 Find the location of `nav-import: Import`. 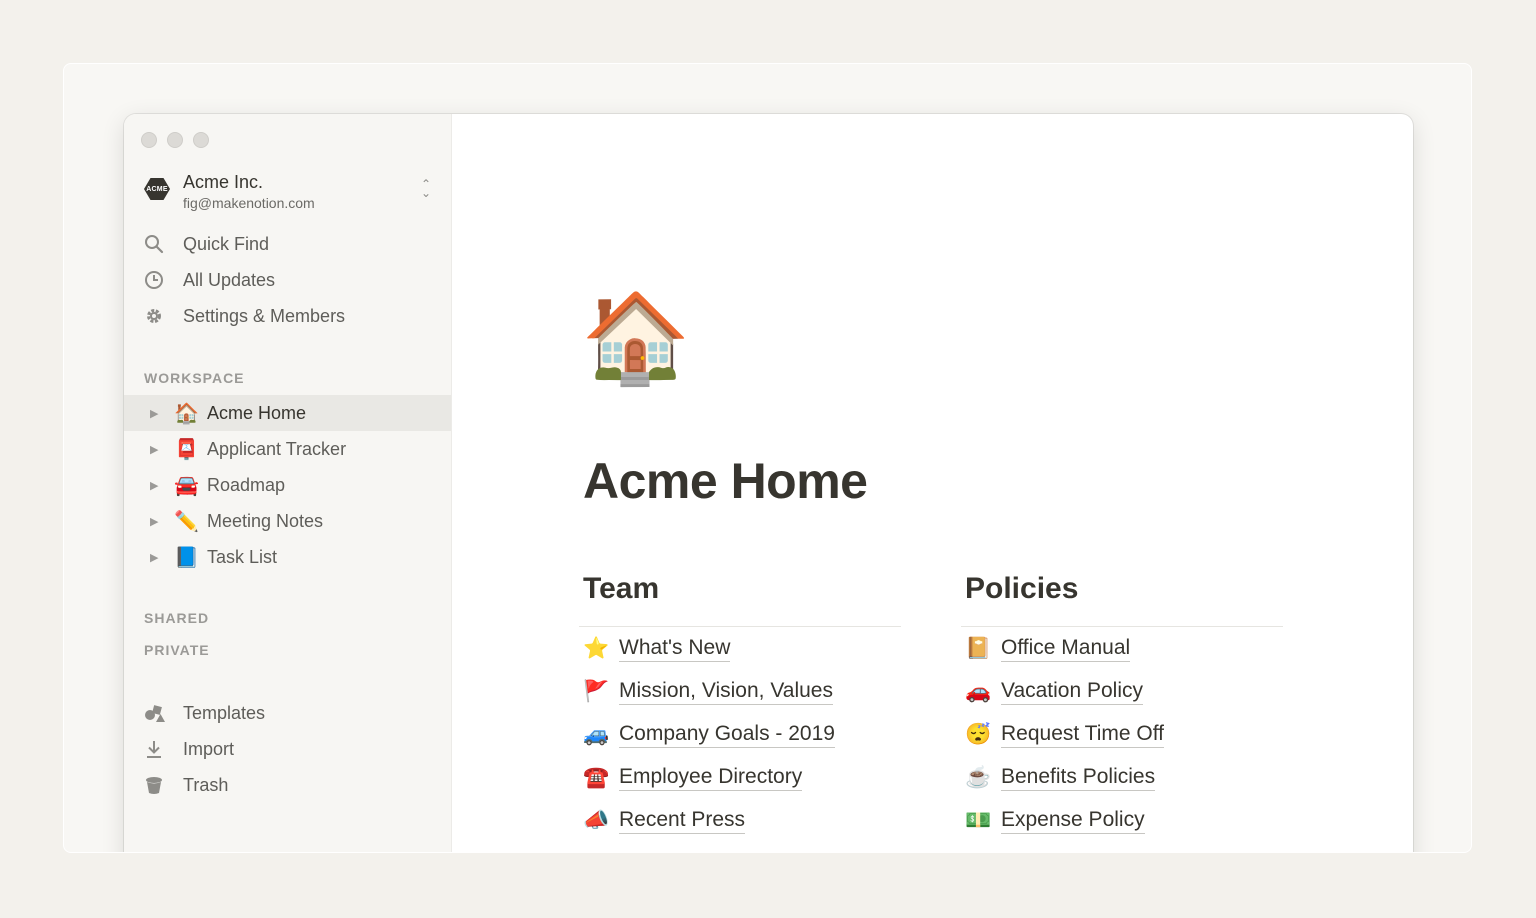

nav-import: Import is located at coordinates (189, 749).